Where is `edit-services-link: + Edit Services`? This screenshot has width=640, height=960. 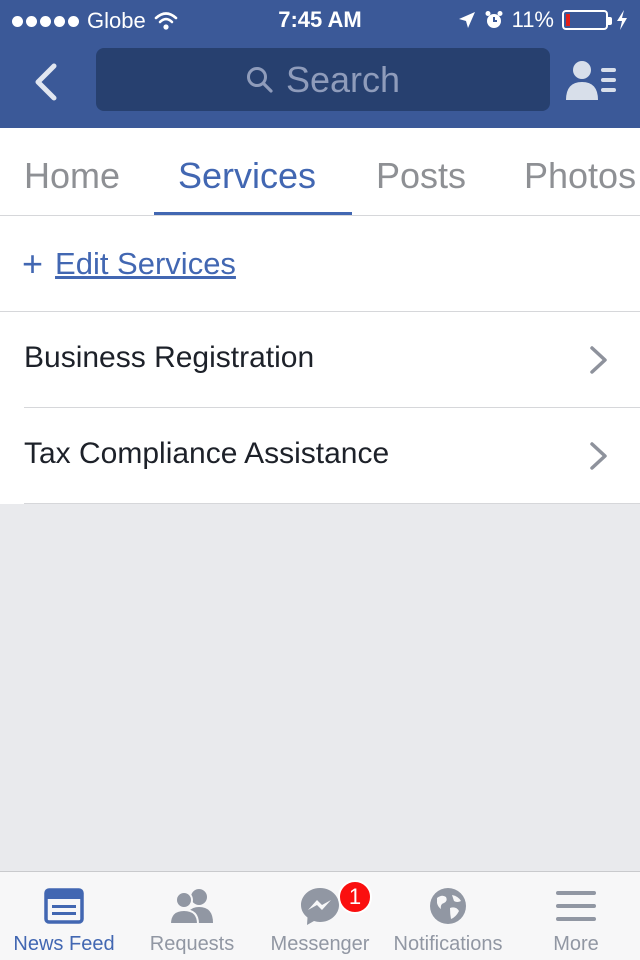 edit-services-link: + Edit Services is located at coordinates (129, 264).